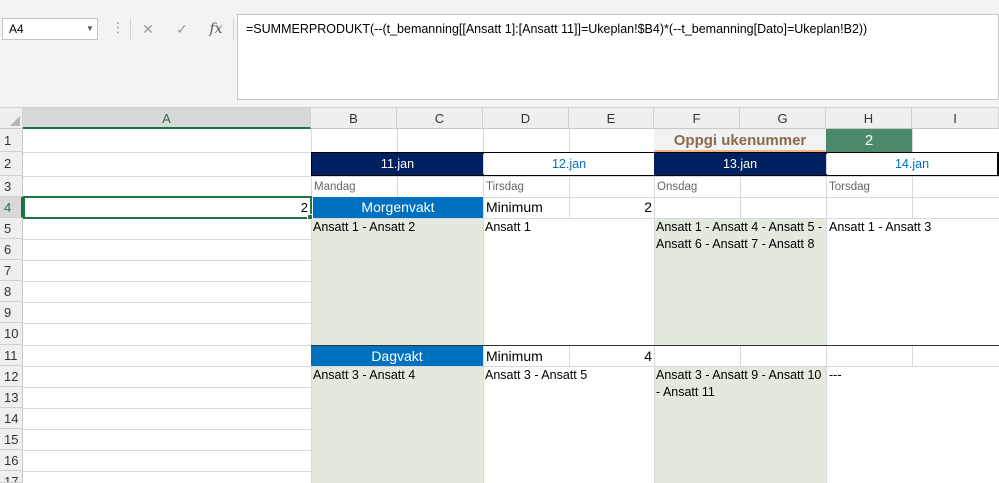 This screenshot has height=483, width=999. What do you see at coordinates (11, 312) in the screenshot?
I see `row-header-9: 9` at bounding box center [11, 312].